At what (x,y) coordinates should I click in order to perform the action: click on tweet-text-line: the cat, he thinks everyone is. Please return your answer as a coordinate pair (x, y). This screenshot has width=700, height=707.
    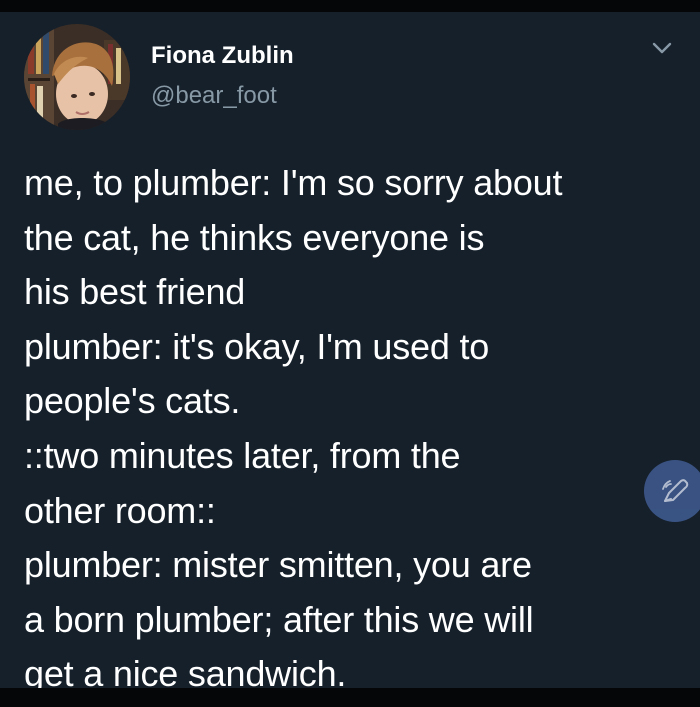
    Looking at the image, I should click on (254, 237).